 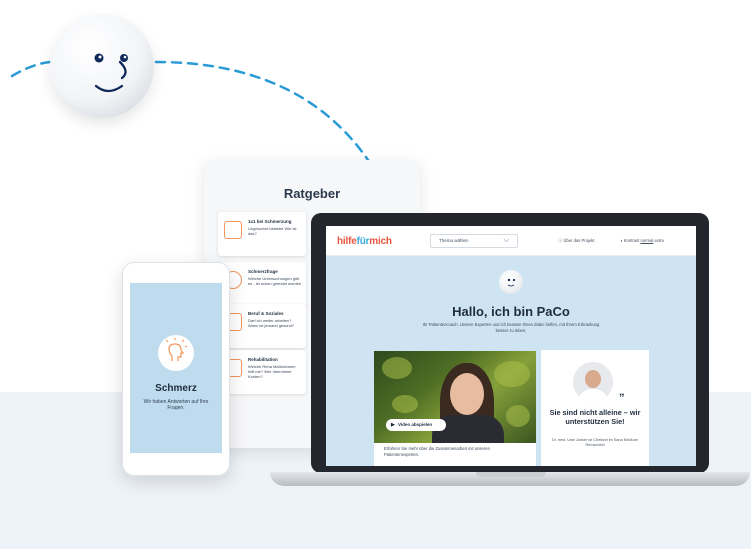 What do you see at coordinates (263, 359) in the screenshot?
I see `card-title: Rehabilitation` at bounding box center [263, 359].